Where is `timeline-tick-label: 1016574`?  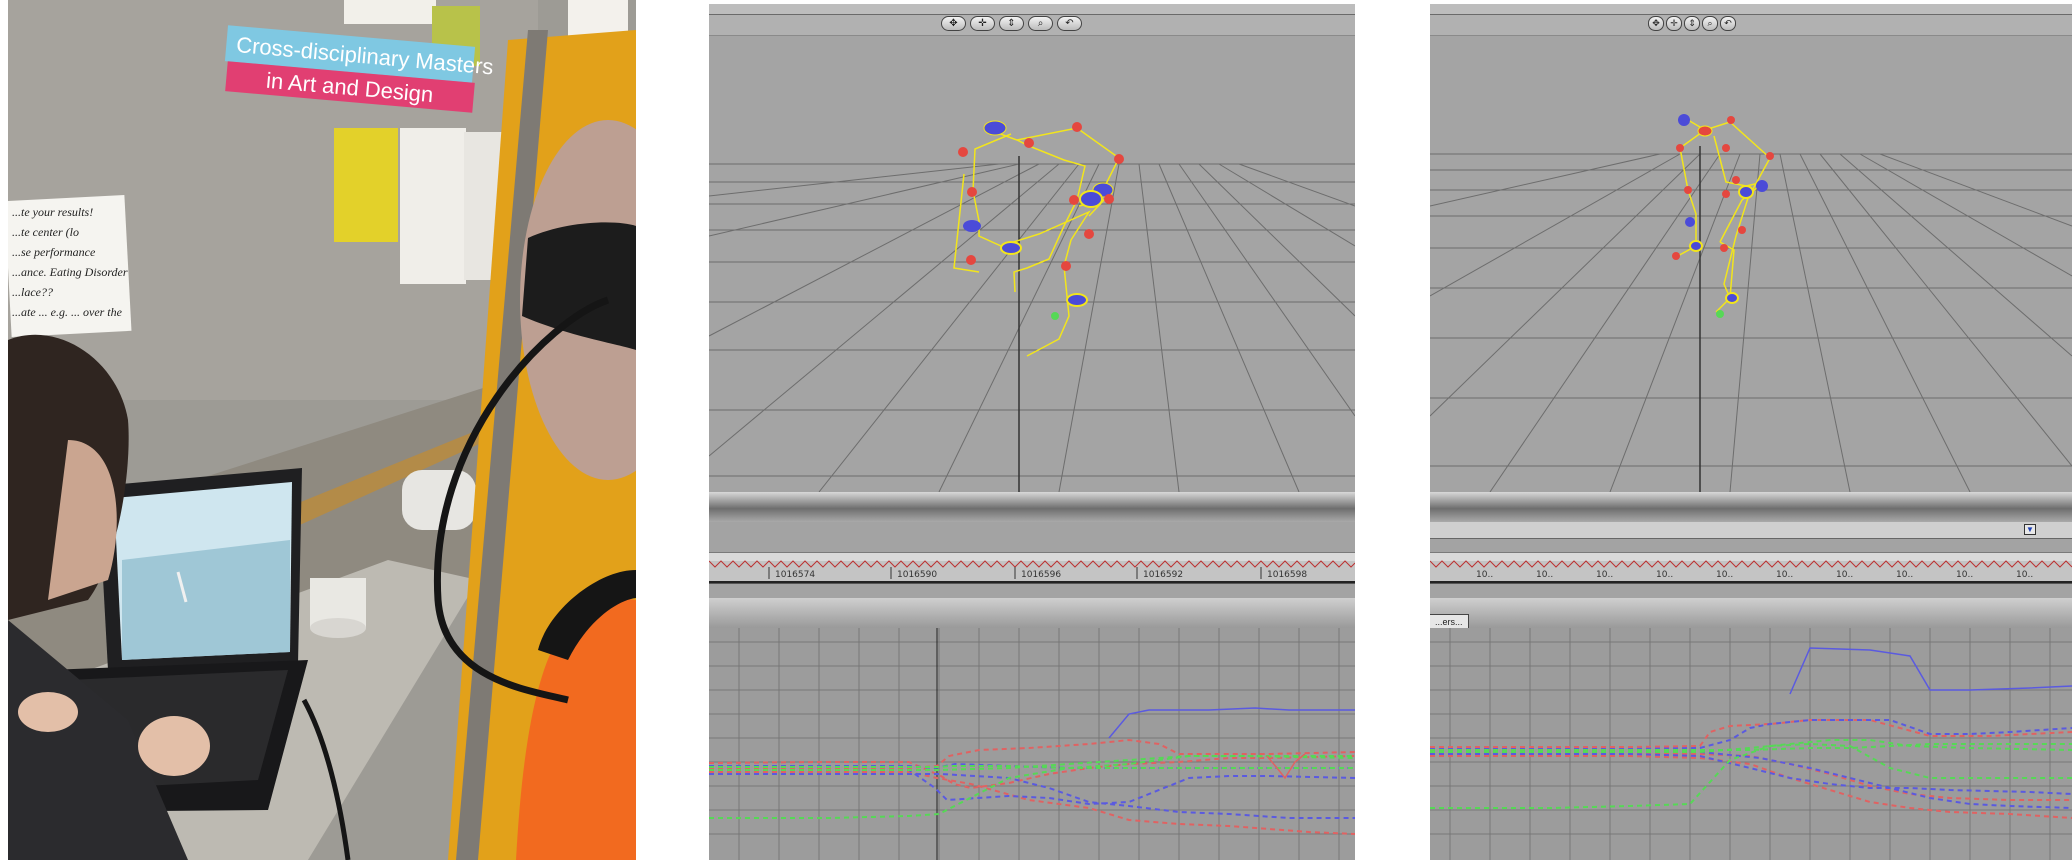 timeline-tick-label: 1016574 is located at coordinates (795, 575).